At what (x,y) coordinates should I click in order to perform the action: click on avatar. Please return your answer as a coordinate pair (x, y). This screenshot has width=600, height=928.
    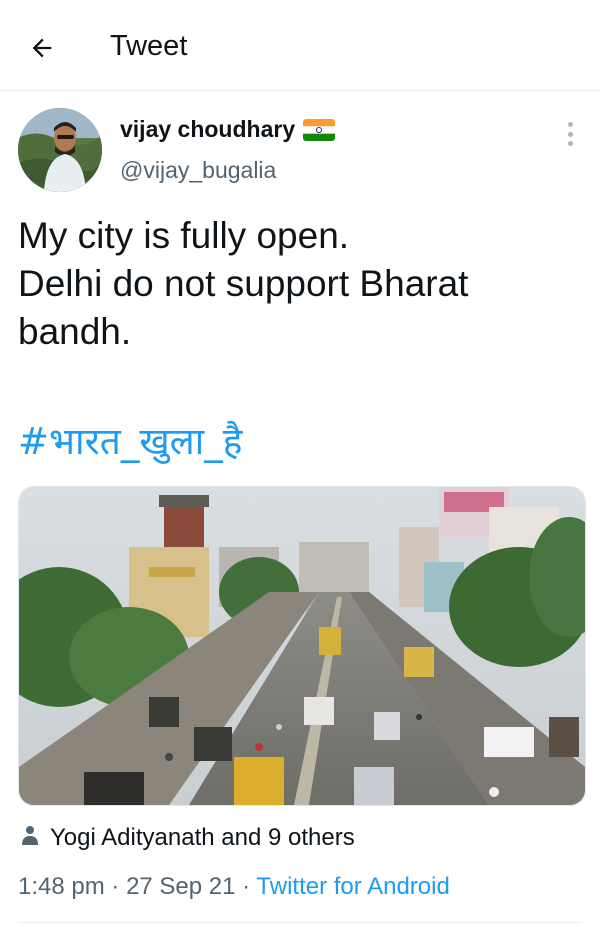
    Looking at the image, I should click on (60, 150).